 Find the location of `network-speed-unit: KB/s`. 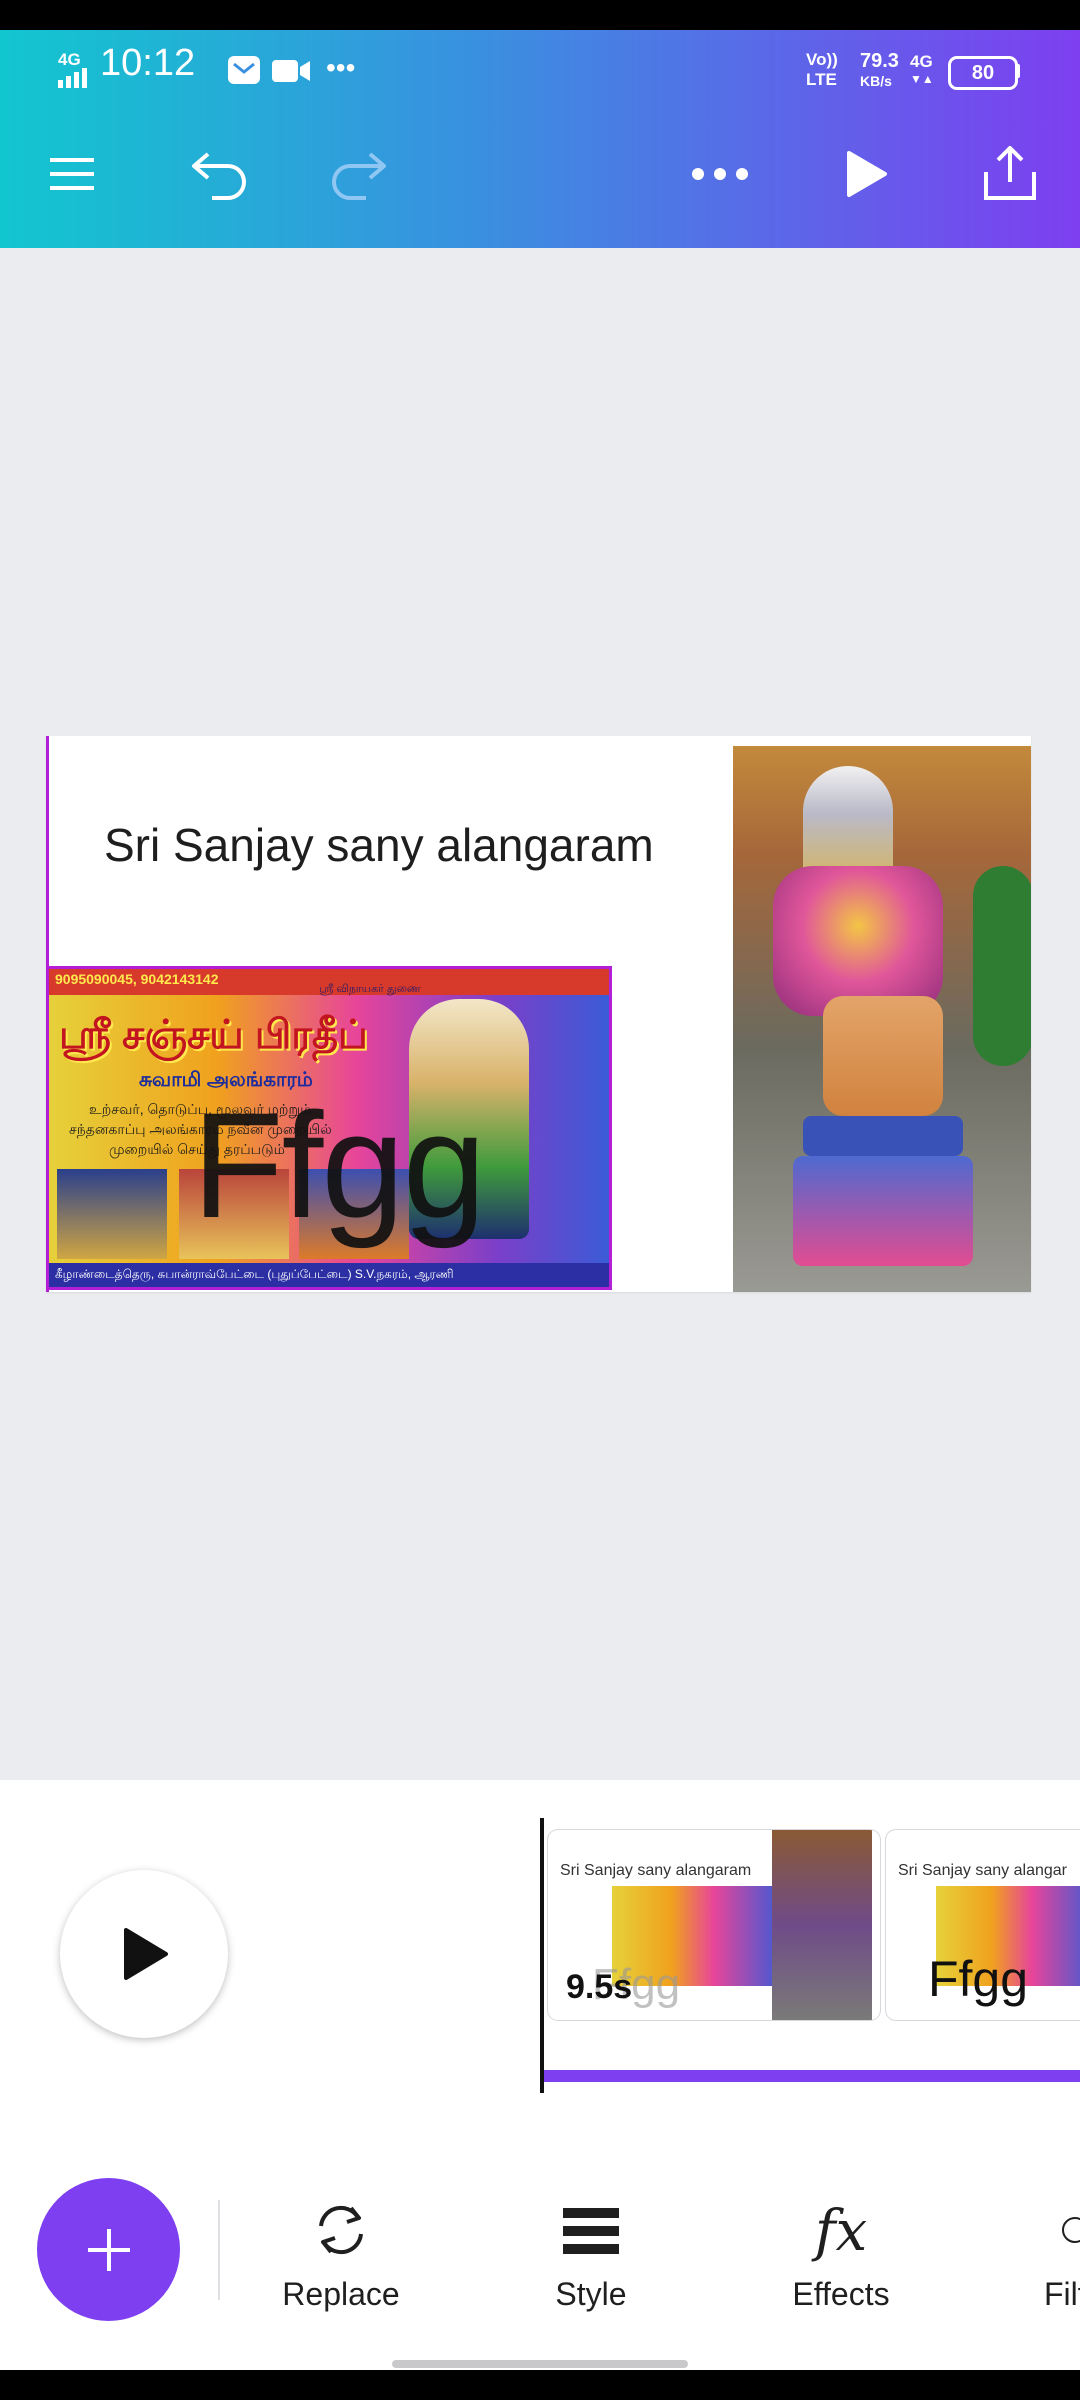

network-speed-unit: KB/s is located at coordinates (876, 81).